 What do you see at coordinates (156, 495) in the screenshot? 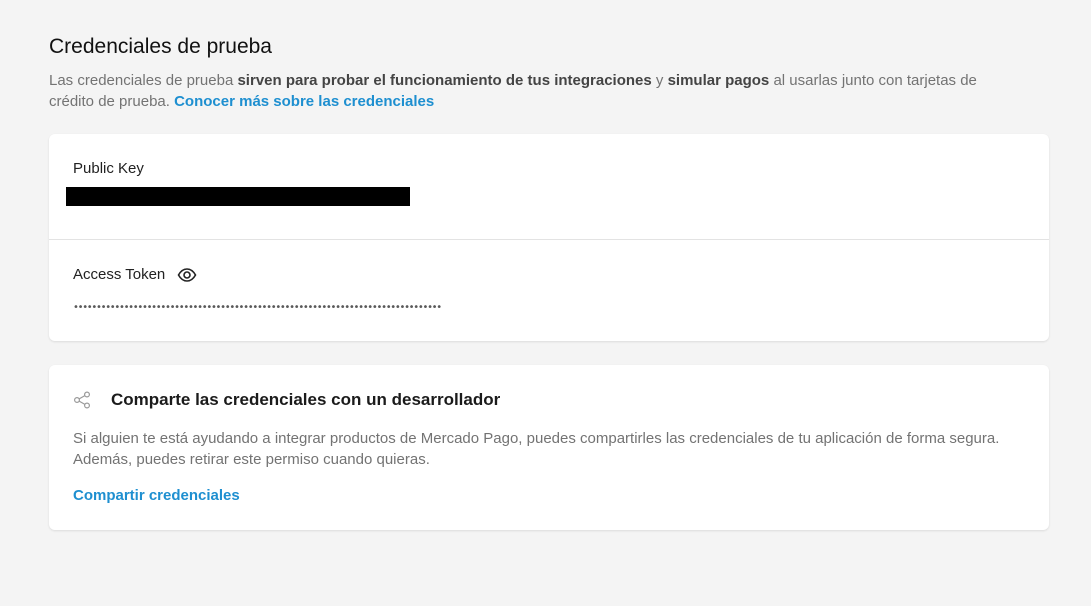
I see `share-credentials-link: Compartir credenciales` at bounding box center [156, 495].